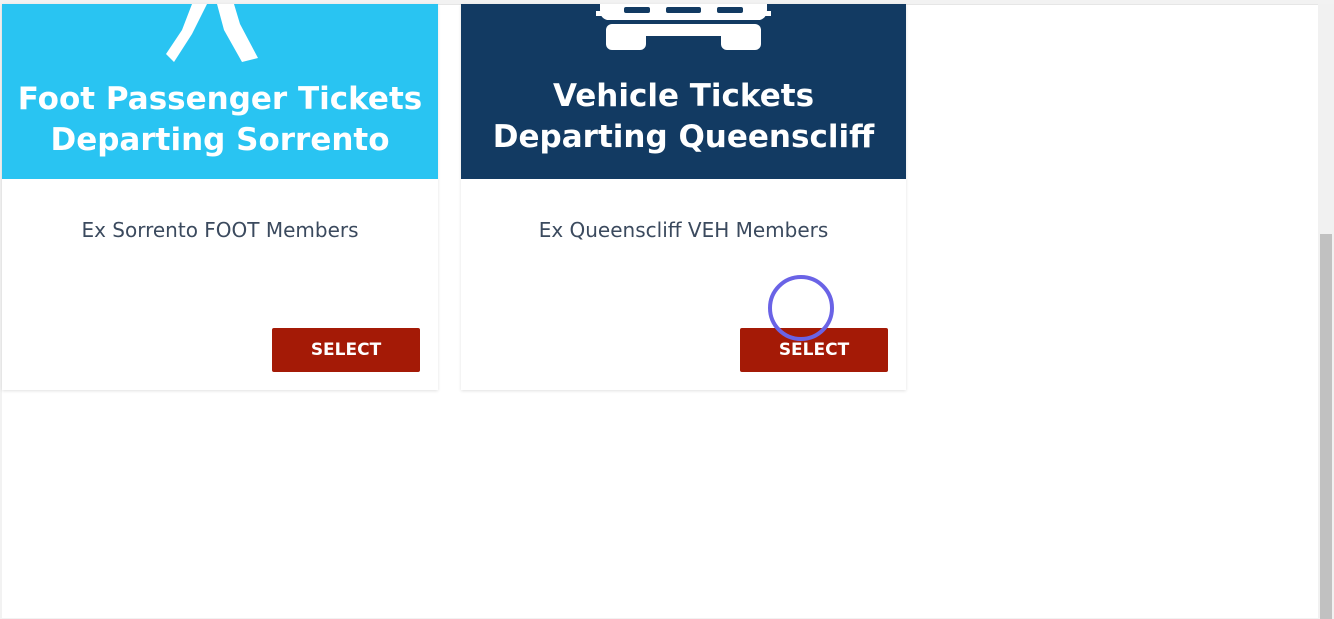 The height and width of the screenshot is (619, 1334). What do you see at coordinates (683, 96) in the screenshot?
I see `banner-title-line1: Vehicle Tickets` at bounding box center [683, 96].